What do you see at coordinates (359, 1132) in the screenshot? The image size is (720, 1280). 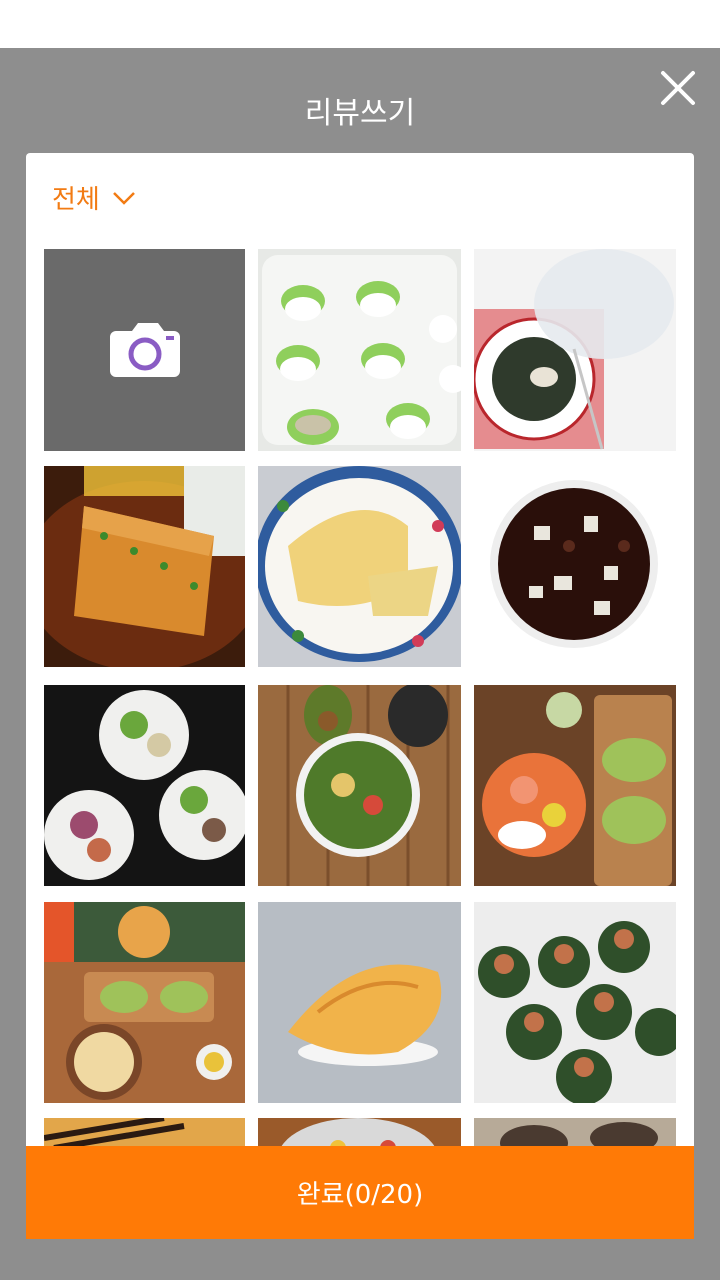 I see `photo-soup-bowl` at bounding box center [359, 1132].